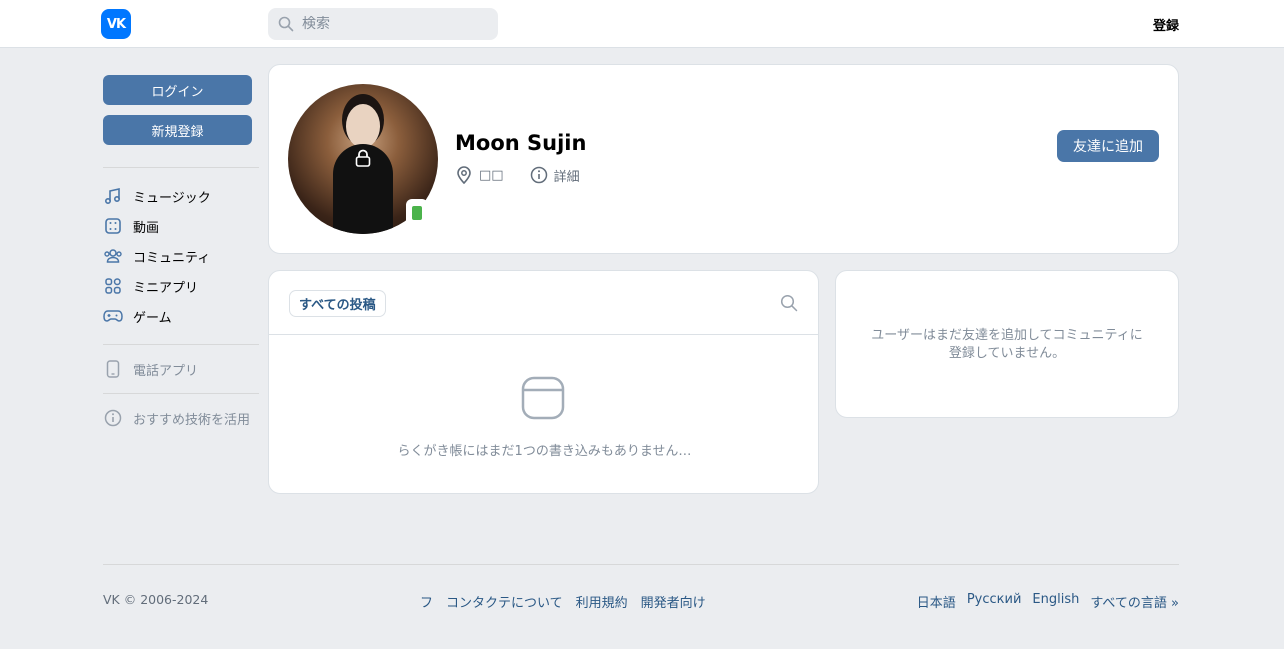 Image resolution: width=1284 pixels, height=649 pixels. I want to click on language-all: すべての言語 », so click(1134, 601).